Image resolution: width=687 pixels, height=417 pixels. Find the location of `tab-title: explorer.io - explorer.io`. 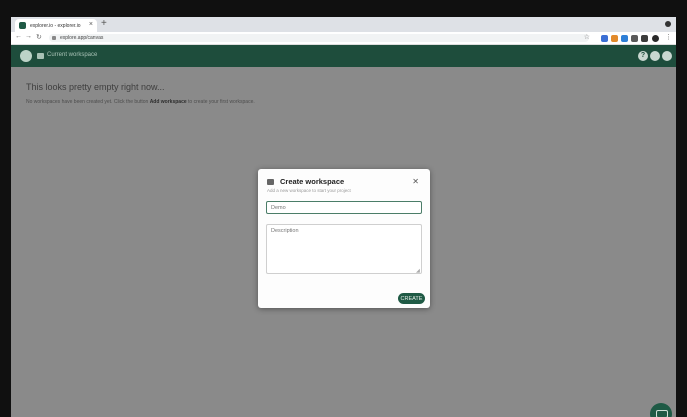

tab-title: explorer.io - explorer.io is located at coordinates (55, 25).